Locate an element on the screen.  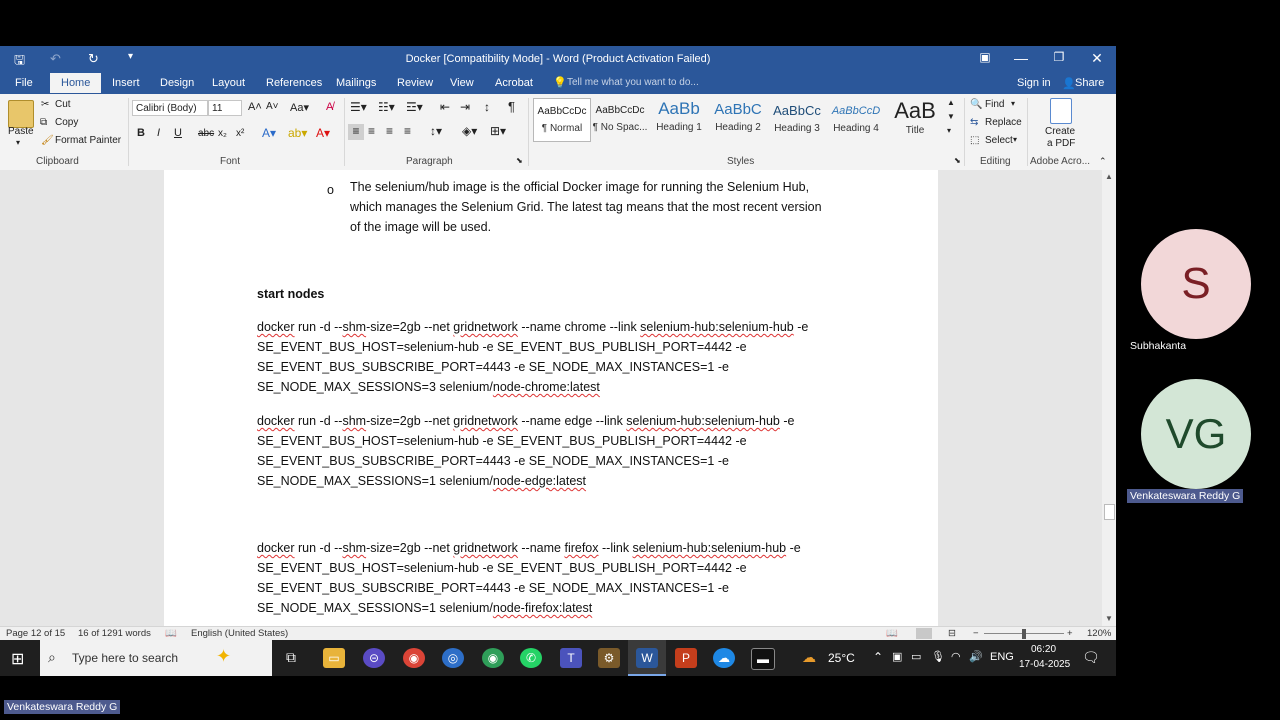
tab-view: View is located at coordinates (462, 83).